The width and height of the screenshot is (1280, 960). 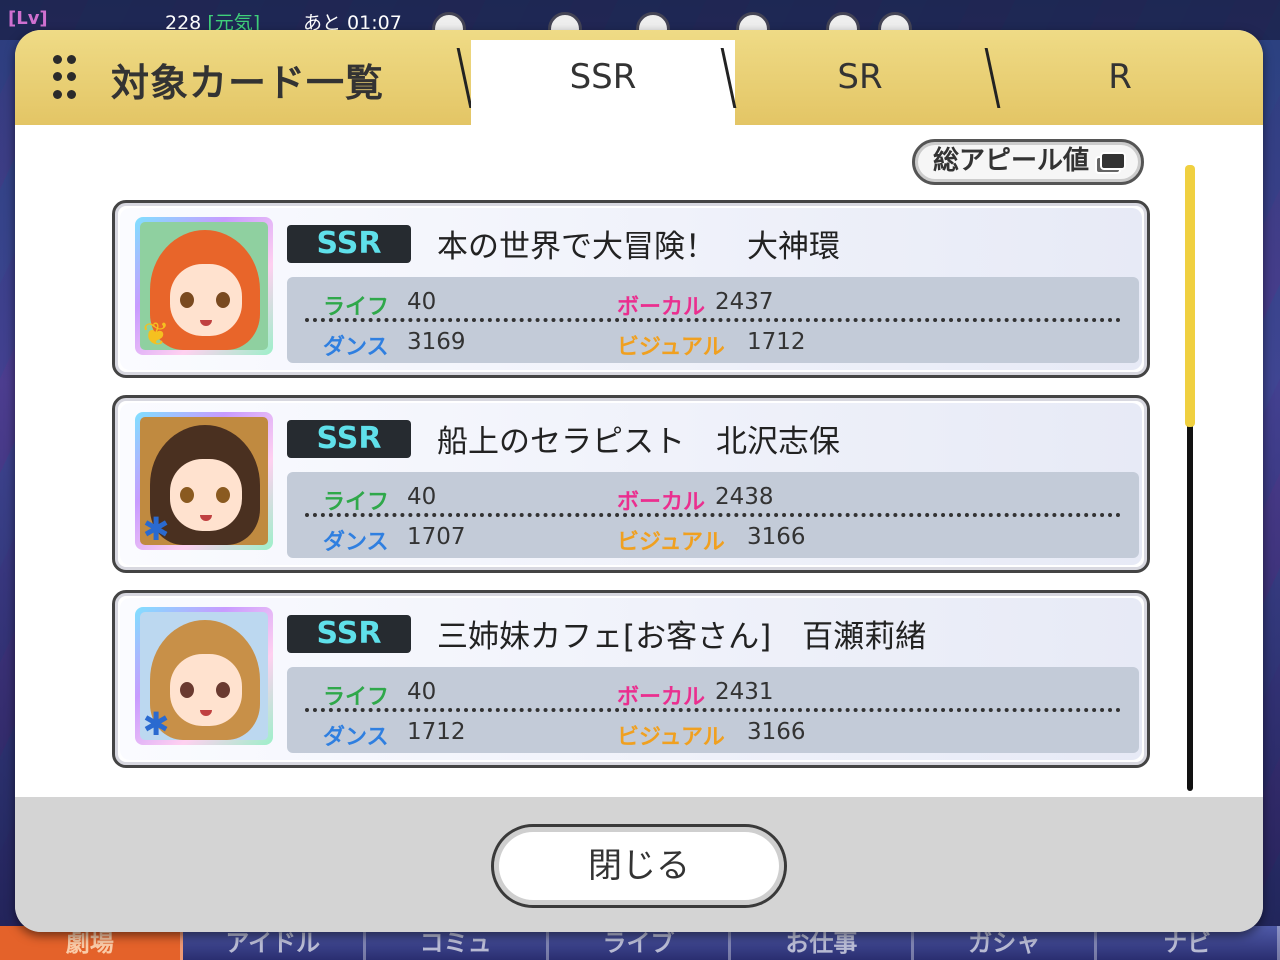 What do you see at coordinates (1011, 161) in the screenshot?
I see `sort-label: 総アピール値` at bounding box center [1011, 161].